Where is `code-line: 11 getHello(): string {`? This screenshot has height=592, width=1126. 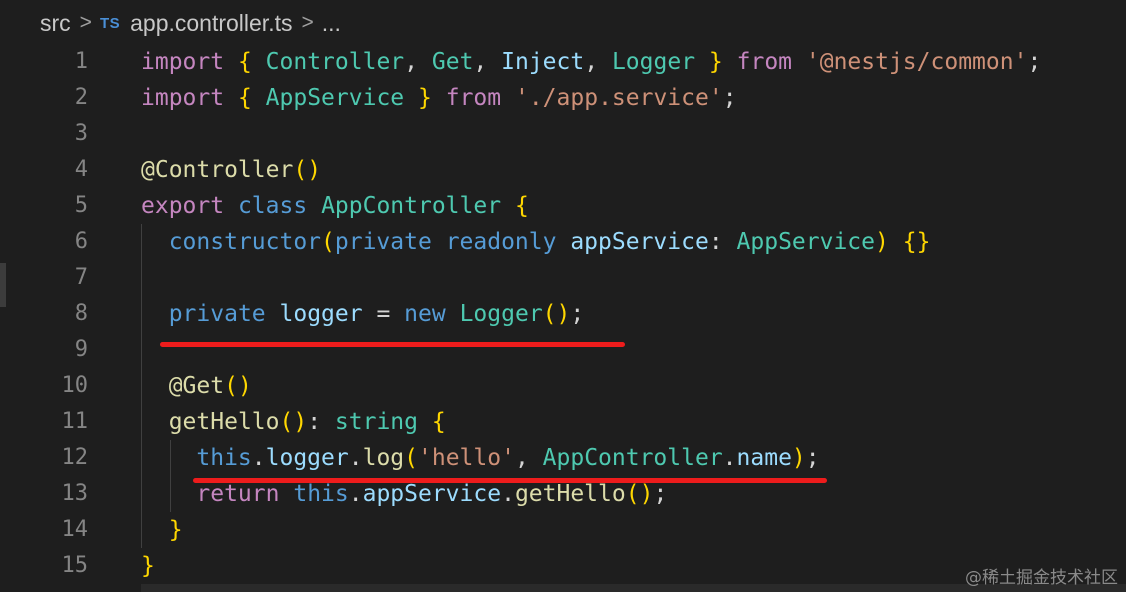 code-line: 11 getHello(): string { is located at coordinates (563, 422).